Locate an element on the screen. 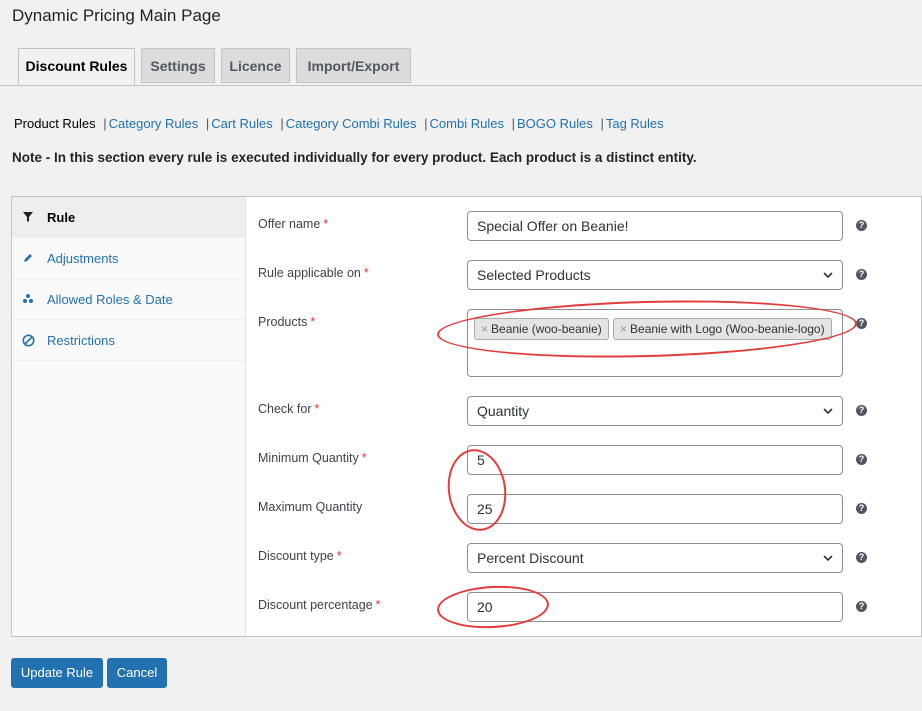 The height and width of the screenshot is (711, 922). update-rule-button: Update Rule is located at coordinates (57, 673).